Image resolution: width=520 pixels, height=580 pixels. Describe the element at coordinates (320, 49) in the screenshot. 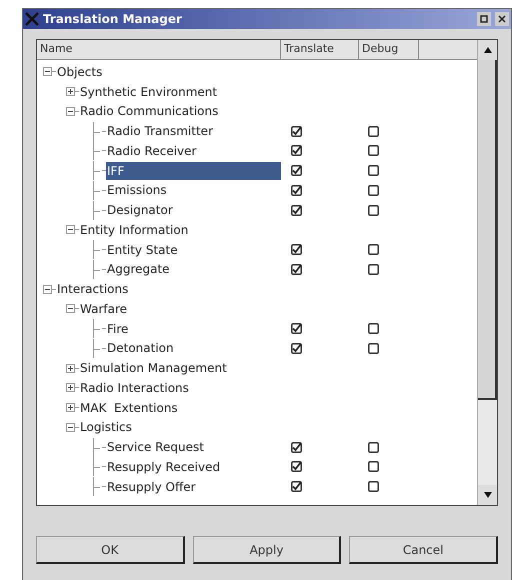

I see `column-header: Translate` at that location.